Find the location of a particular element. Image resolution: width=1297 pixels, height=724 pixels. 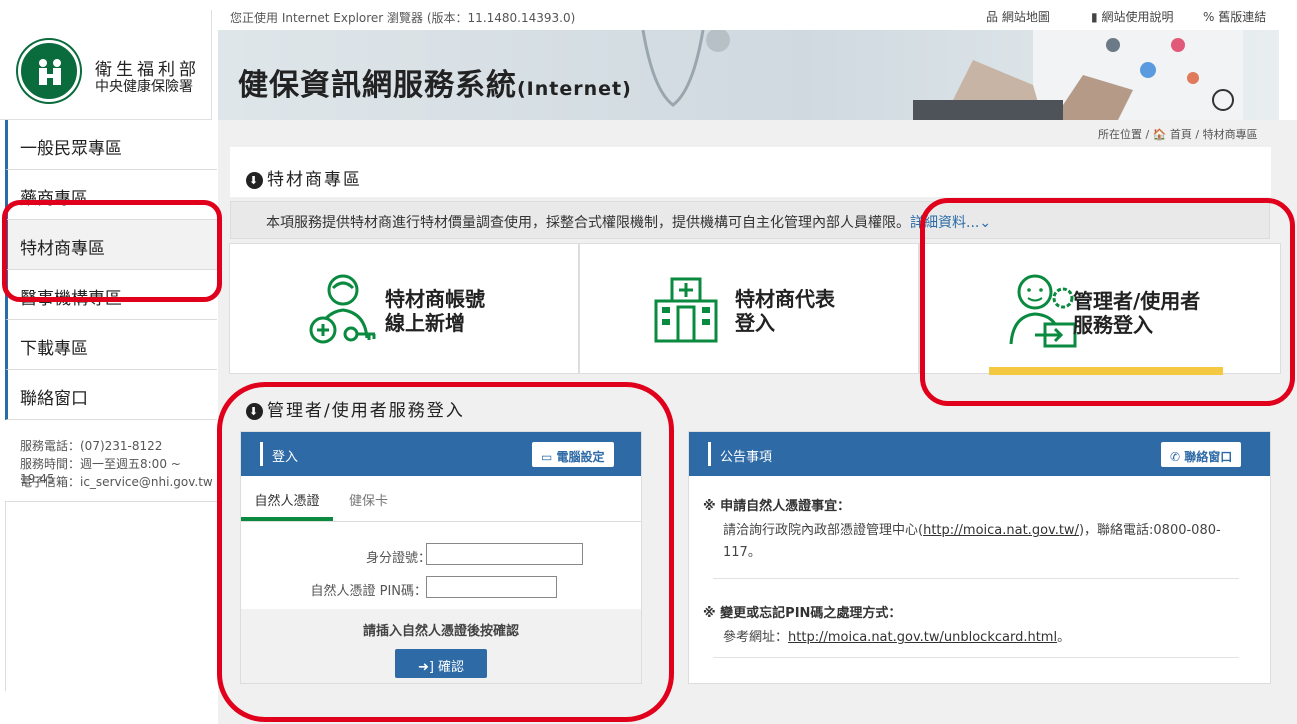

contact-label: 聯絡窗口 is located at coordinates (1208, 457).